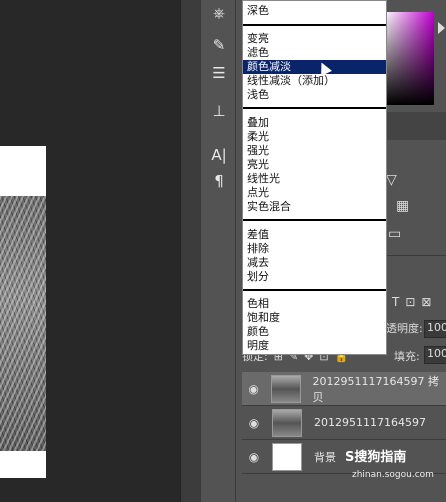  Describe the element at coordinates (219, 111) in the screenshot. I see `stamp-icon: ⊥` at that location.